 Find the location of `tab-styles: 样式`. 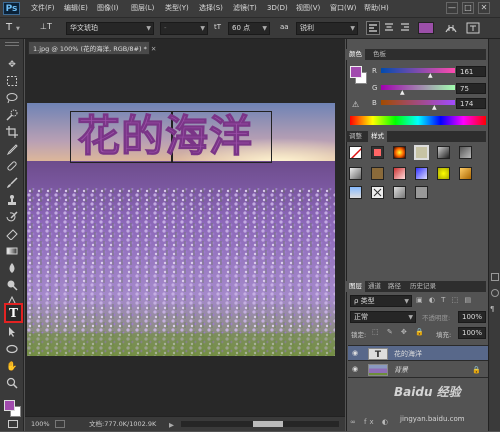

tab-styles: 样式 is located at coordinates (377, 136).